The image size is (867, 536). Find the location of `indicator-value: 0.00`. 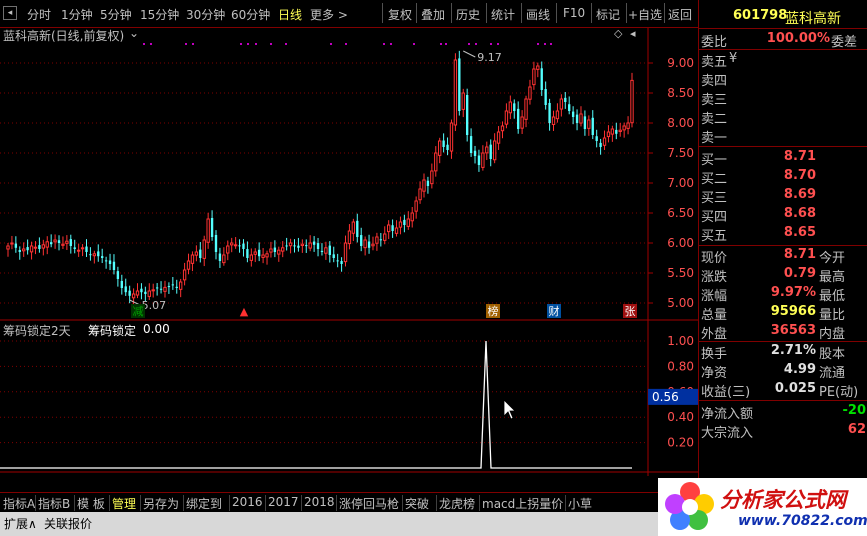

indicator-value: 0.00 is located at coordinates (156, 329).